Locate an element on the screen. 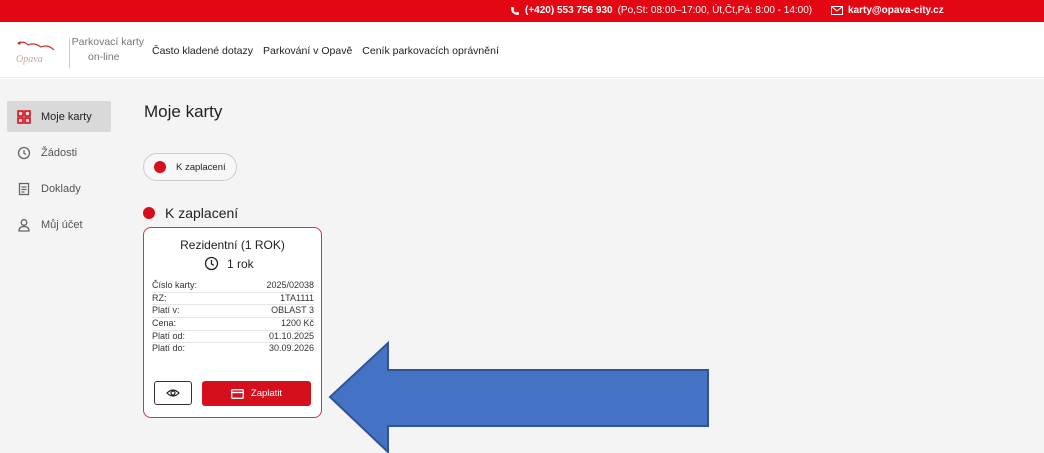 The height and width of the screenshot is (453, 1044). sidebar-item-label: Žádosti is located at coordinates (59, 152).